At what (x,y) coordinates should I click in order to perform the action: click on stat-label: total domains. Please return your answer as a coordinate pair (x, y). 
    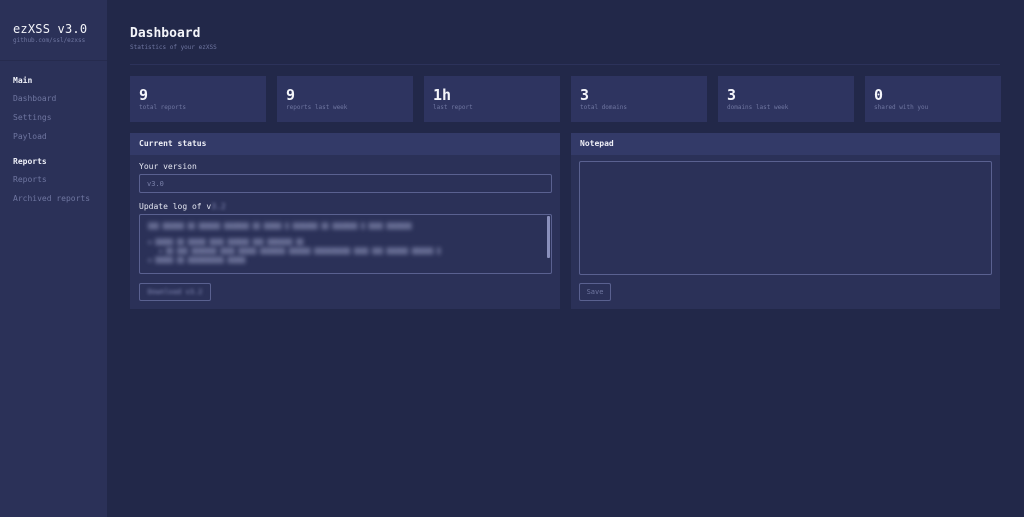
    Looking at the image, I should click on (603, 107).